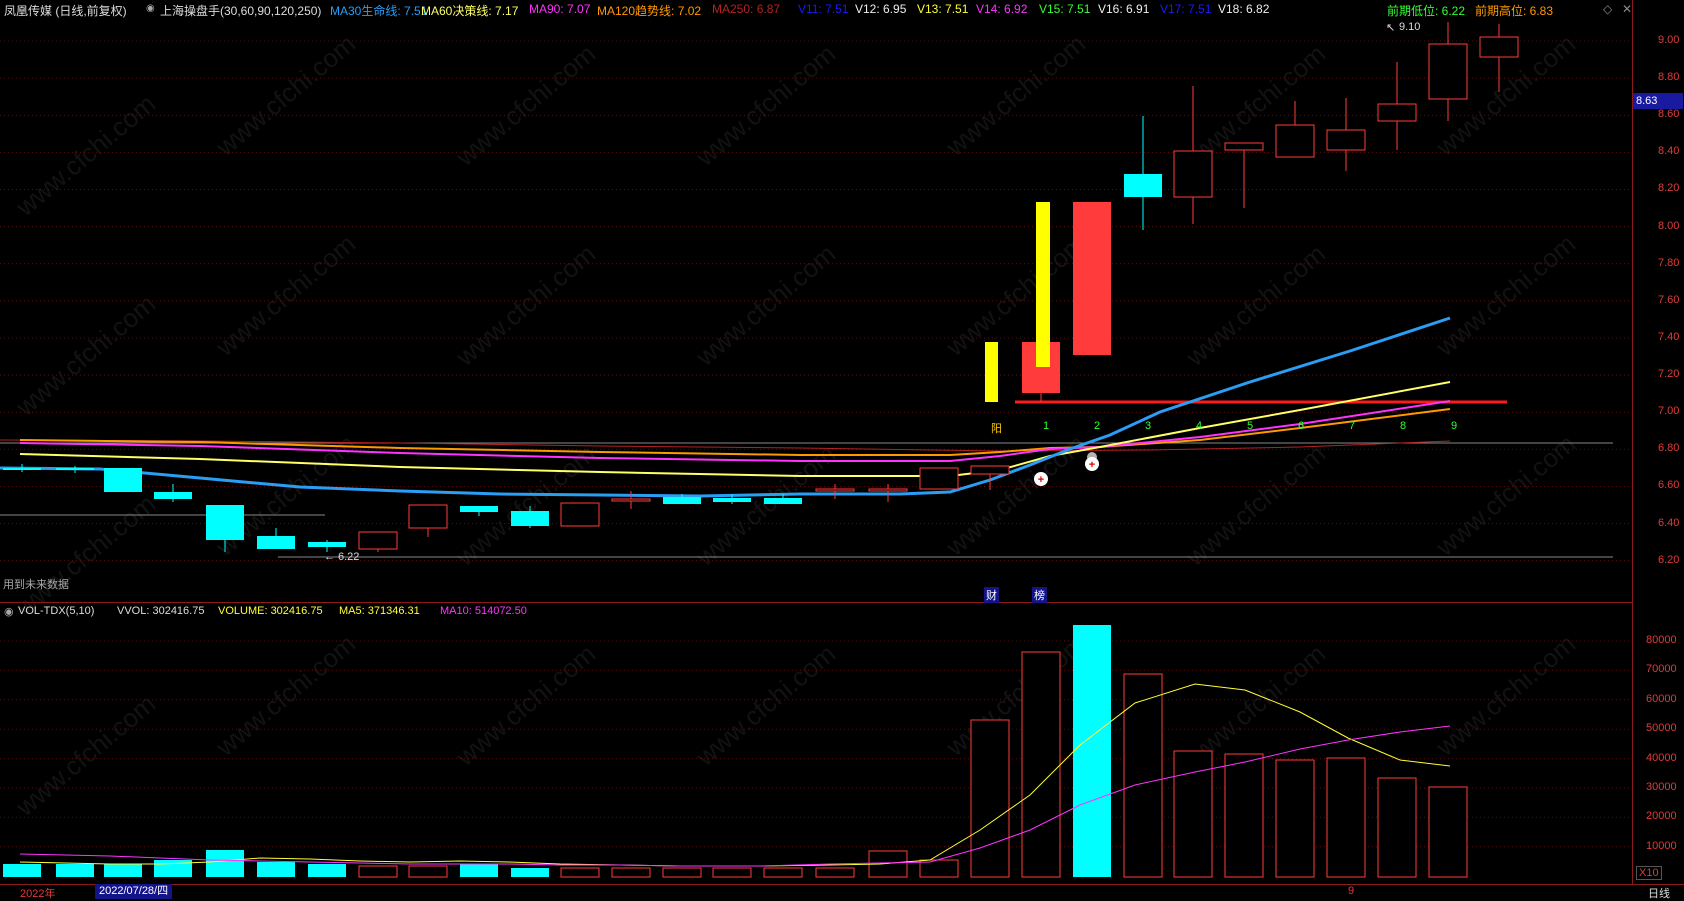 Image resolution: width=1684 pixels, height=901 pixels. I want to click on current-price-box: 8.63, so click(1658, 101).